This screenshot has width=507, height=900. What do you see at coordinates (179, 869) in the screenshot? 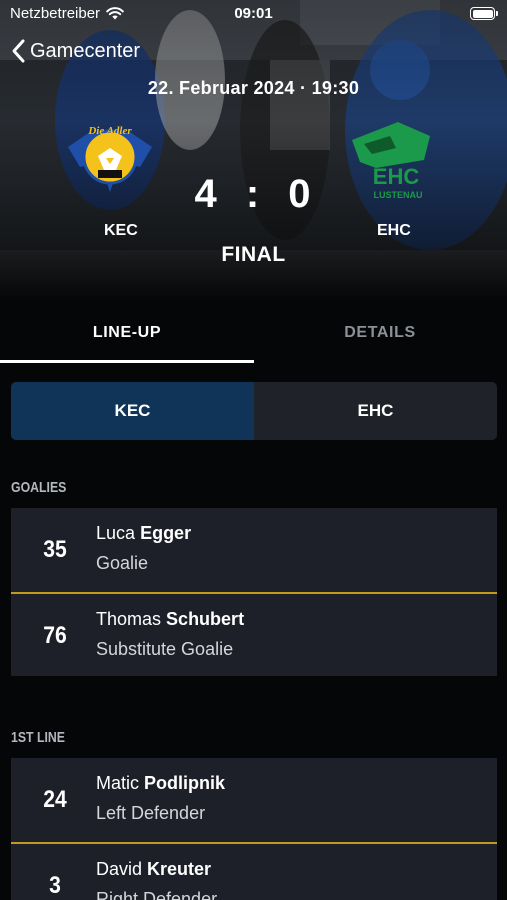
I see `player-last-name: Kreuter` at bounding box center [179, 869].